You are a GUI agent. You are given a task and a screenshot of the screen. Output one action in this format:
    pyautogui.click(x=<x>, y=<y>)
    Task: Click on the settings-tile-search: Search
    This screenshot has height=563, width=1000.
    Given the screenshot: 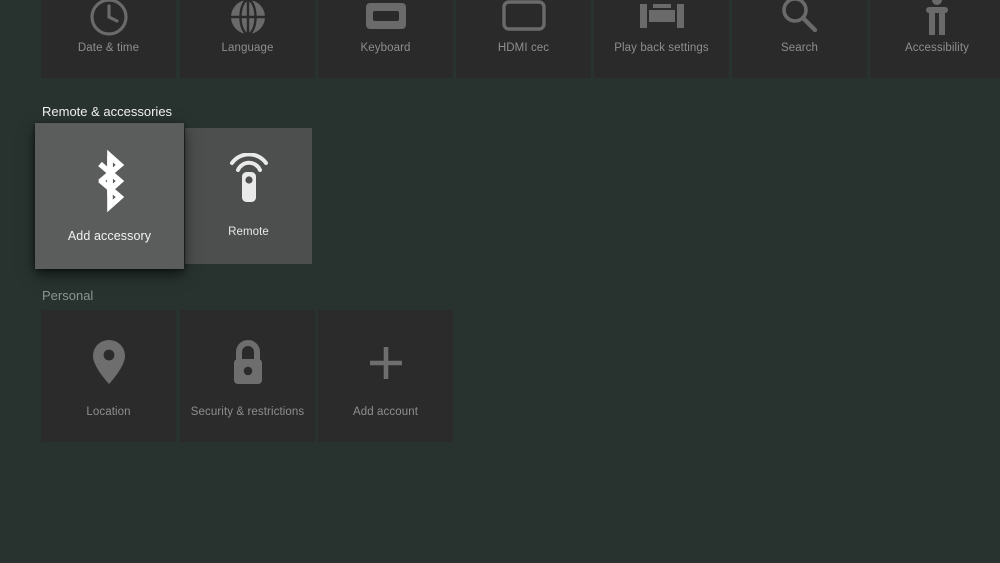 What is the action you would take?
    pyautogui.click(x=799, y=39)
    